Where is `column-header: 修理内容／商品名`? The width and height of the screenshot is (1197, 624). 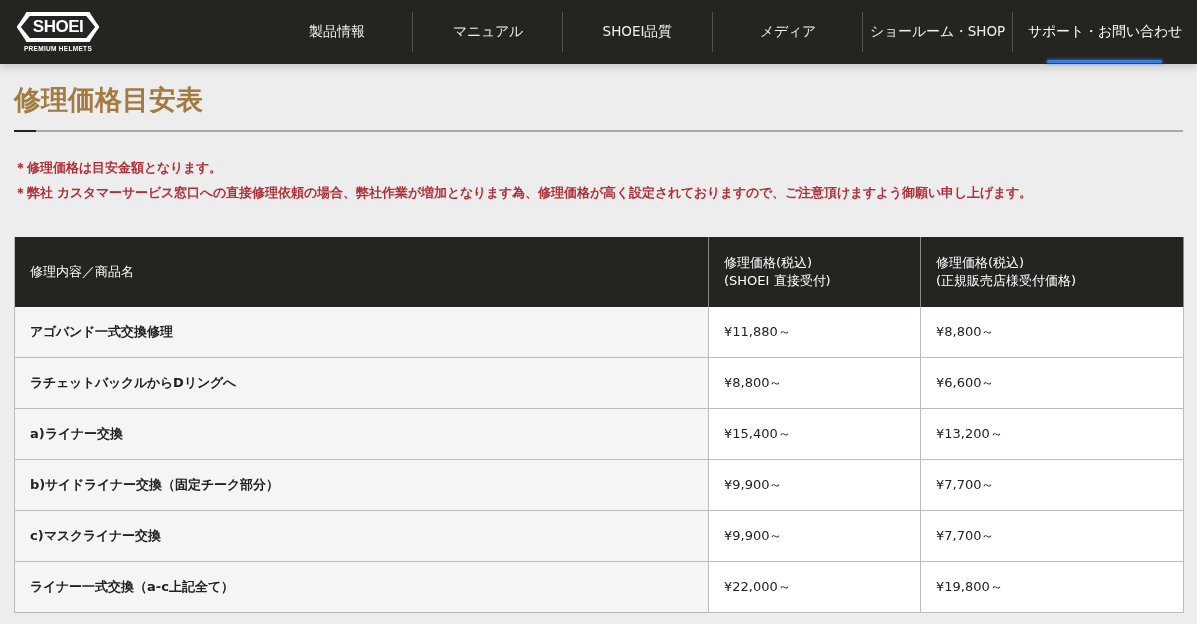 column-header: 修理内容／商品名 is located at coordinates (362, 272).